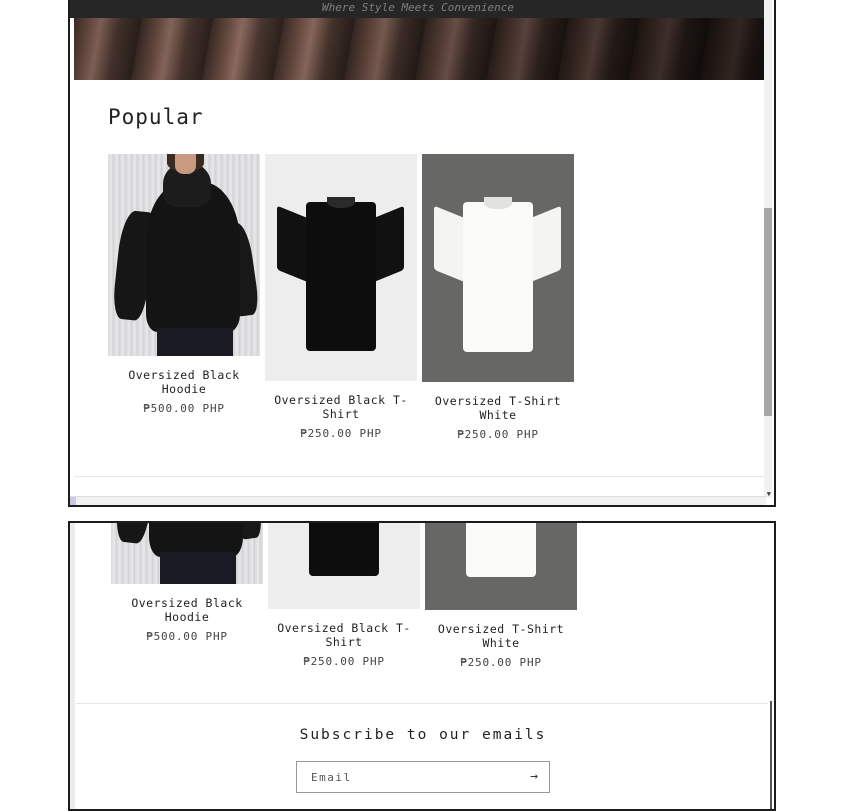 This screenshot has height=811, width=860. I want to click on hero-tagline-bar: Where Style Meets Convenience, so click(418, 9).